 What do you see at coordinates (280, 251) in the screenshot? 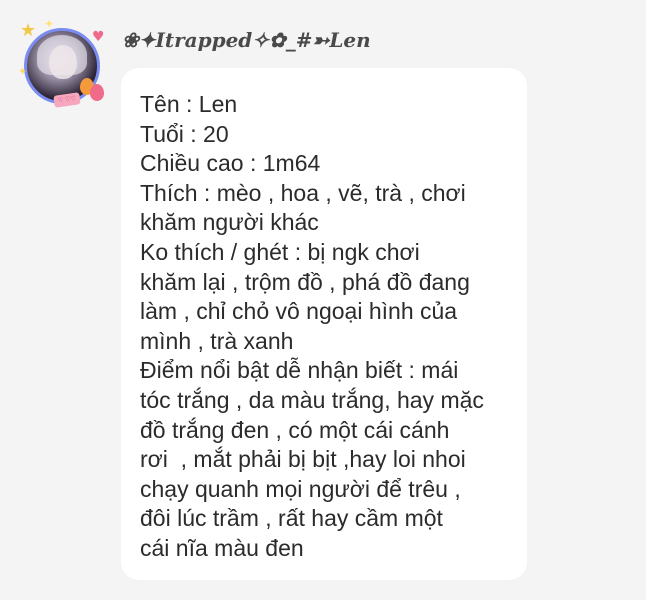
I see `message-line: Ko thích / ghét : bị ngk chơi` at bounding box center [280, 251].